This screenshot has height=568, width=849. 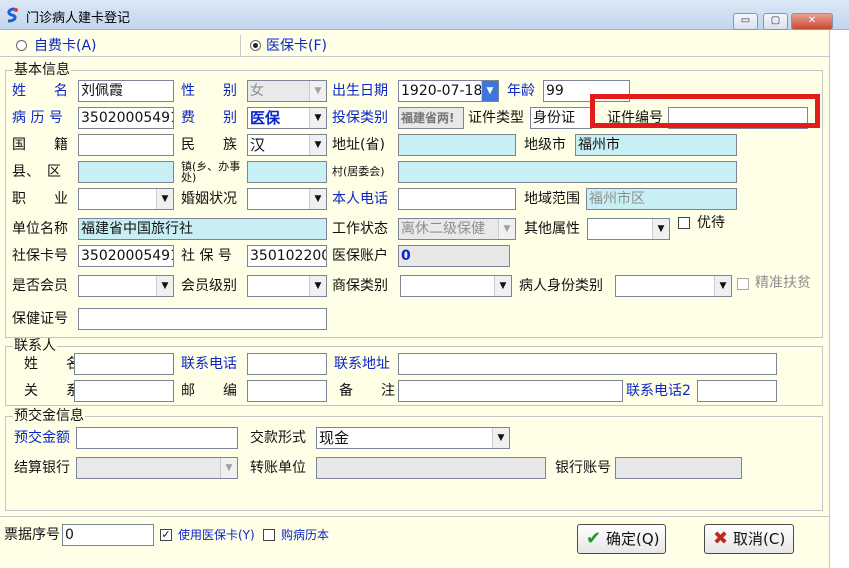 I want to click on ptype-select: ▼, so click(x=673, y=286).